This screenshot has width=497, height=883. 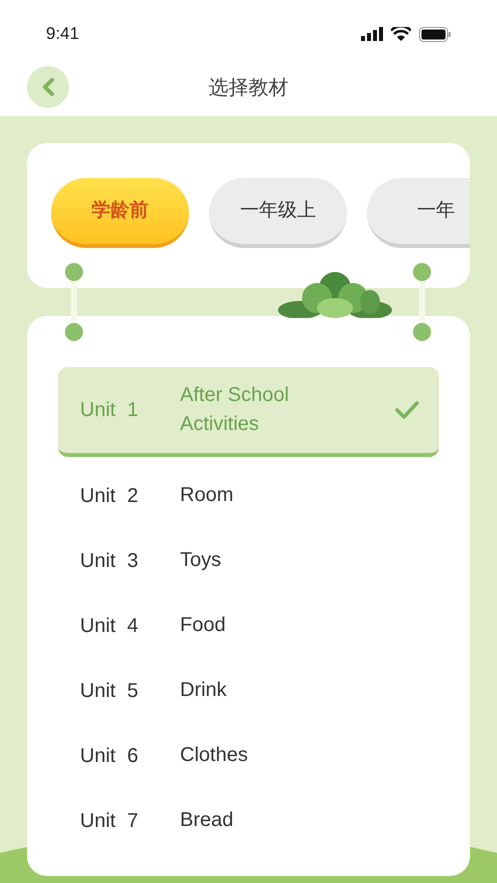 What do you see at coordinates (235, 410) in the screenshot?
I see `unit-title: After School Activities` at bounding box center [235, 410].